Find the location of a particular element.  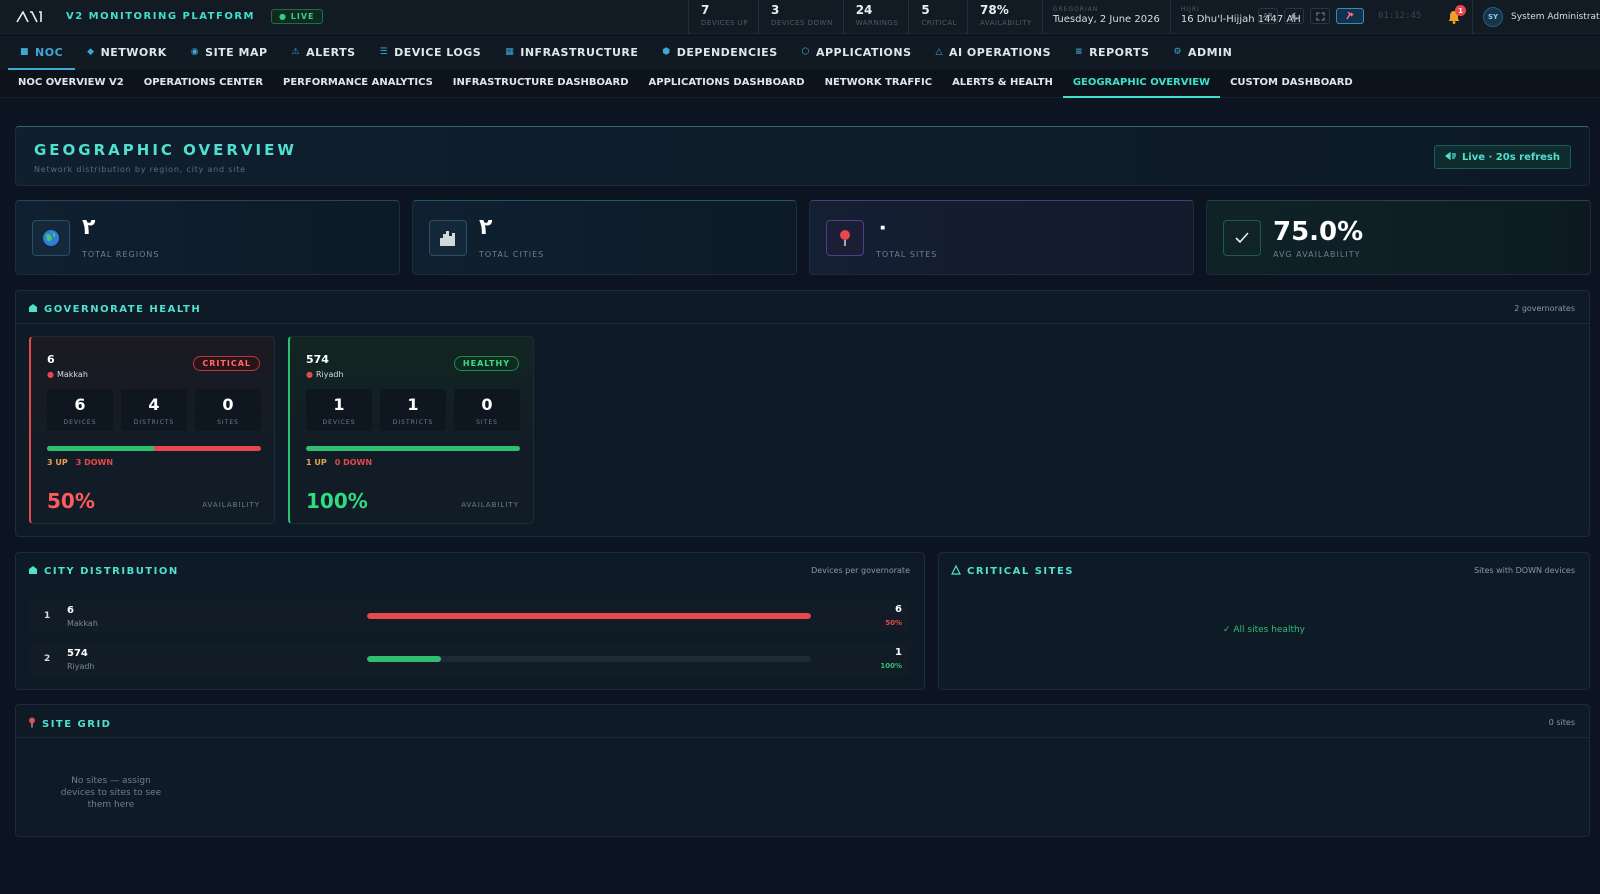

nav-admin: ⚙ ADMIN is located at coordinates (1202, 53).